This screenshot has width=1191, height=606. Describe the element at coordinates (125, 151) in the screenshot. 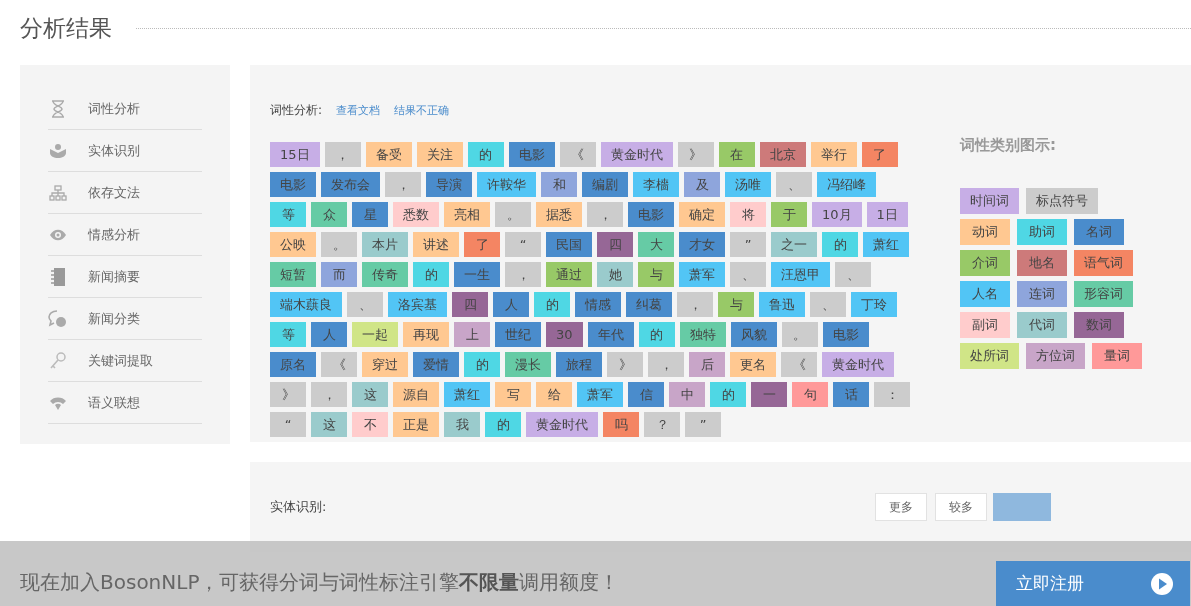

I see `sidebar-item: 实体识别` at that location.